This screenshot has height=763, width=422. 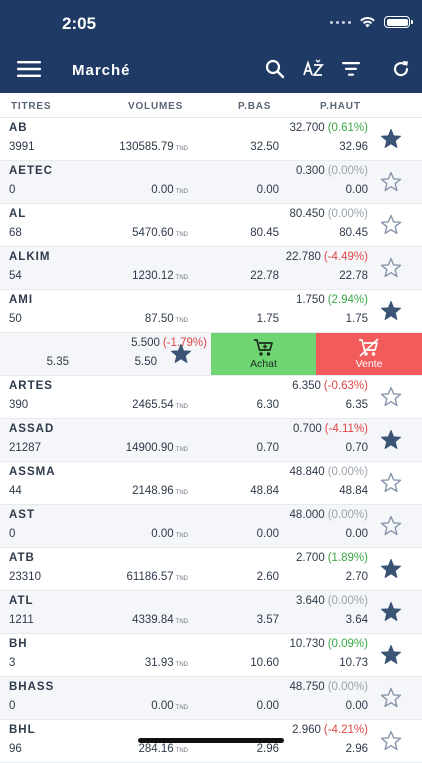 What do you see at coordinates (332, 558) in the screenshot?
I see `last-price: 2.700 (1.89%)` at bounding box center [332, 558].